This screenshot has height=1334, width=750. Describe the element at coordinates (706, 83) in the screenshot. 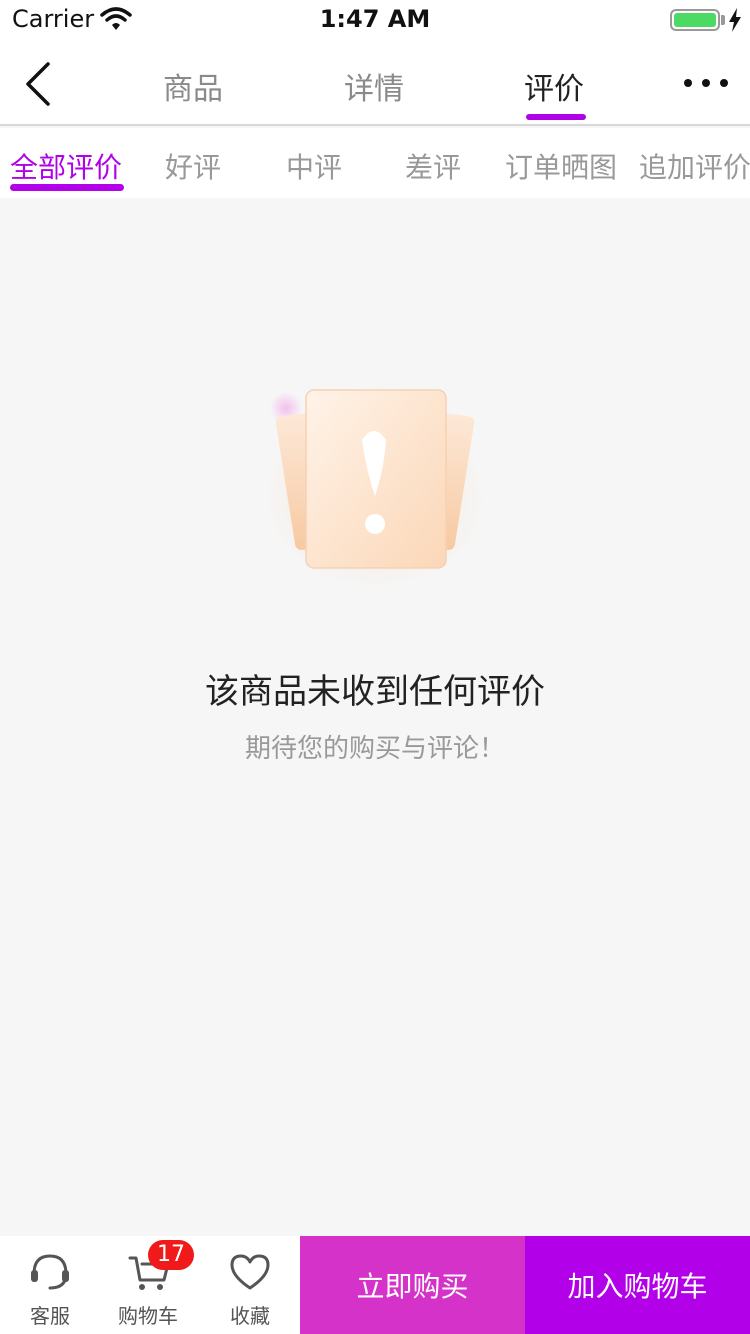

I see `more-icon` at that location.